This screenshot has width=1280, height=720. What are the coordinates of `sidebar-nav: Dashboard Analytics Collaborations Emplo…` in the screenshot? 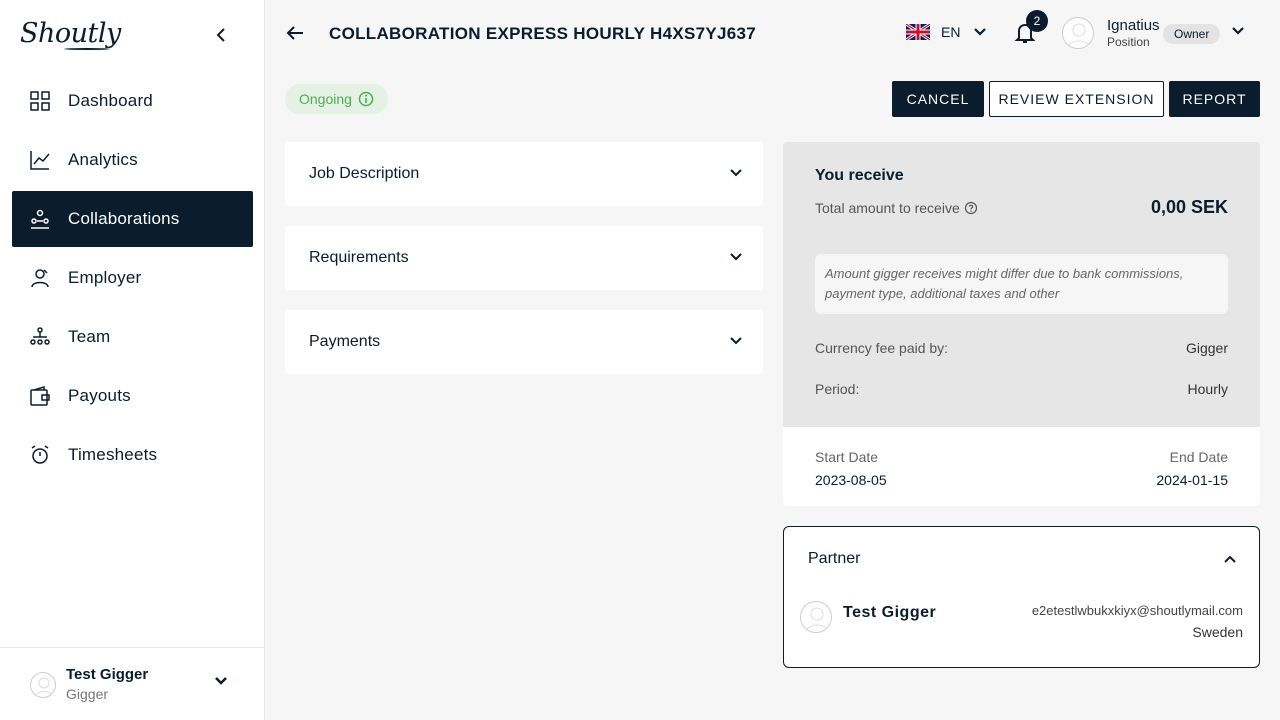 It's located at (132, 279).